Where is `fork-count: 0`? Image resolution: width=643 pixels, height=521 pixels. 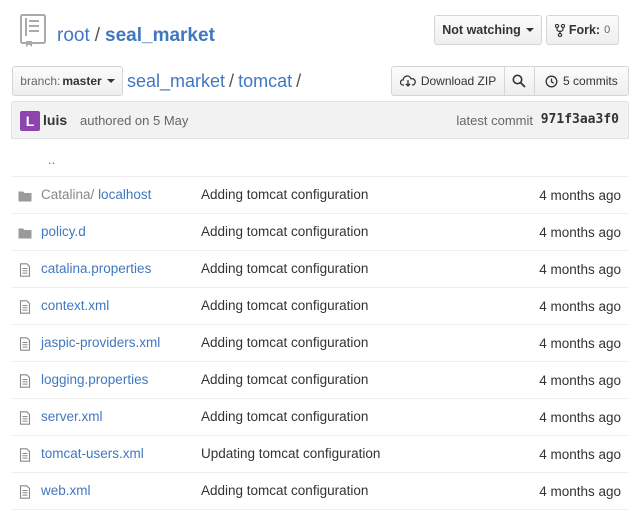 fork-count: 0 is located at coordinates (607, 30).